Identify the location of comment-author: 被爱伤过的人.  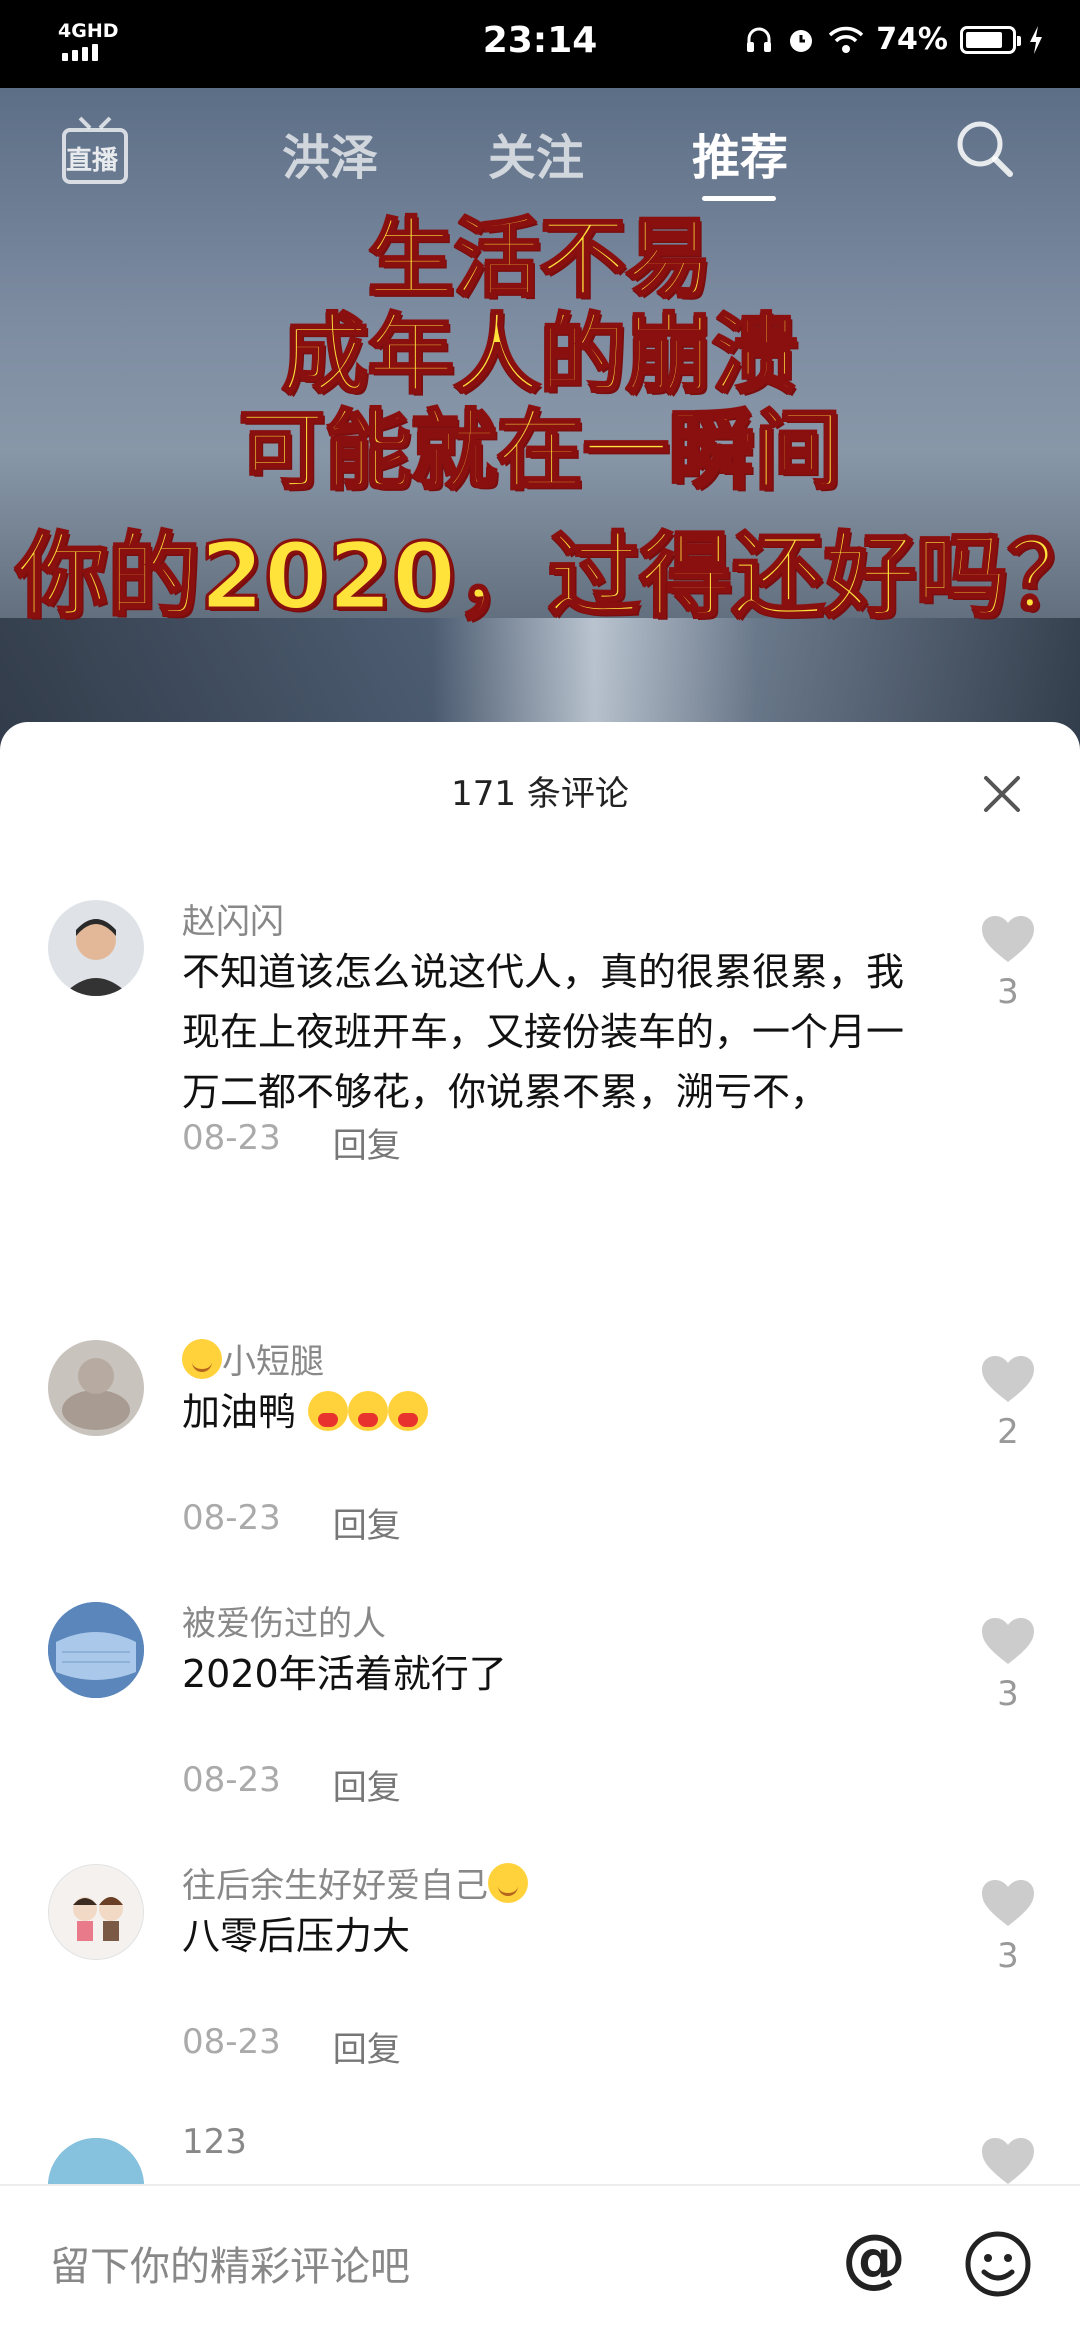
(284, 1620).